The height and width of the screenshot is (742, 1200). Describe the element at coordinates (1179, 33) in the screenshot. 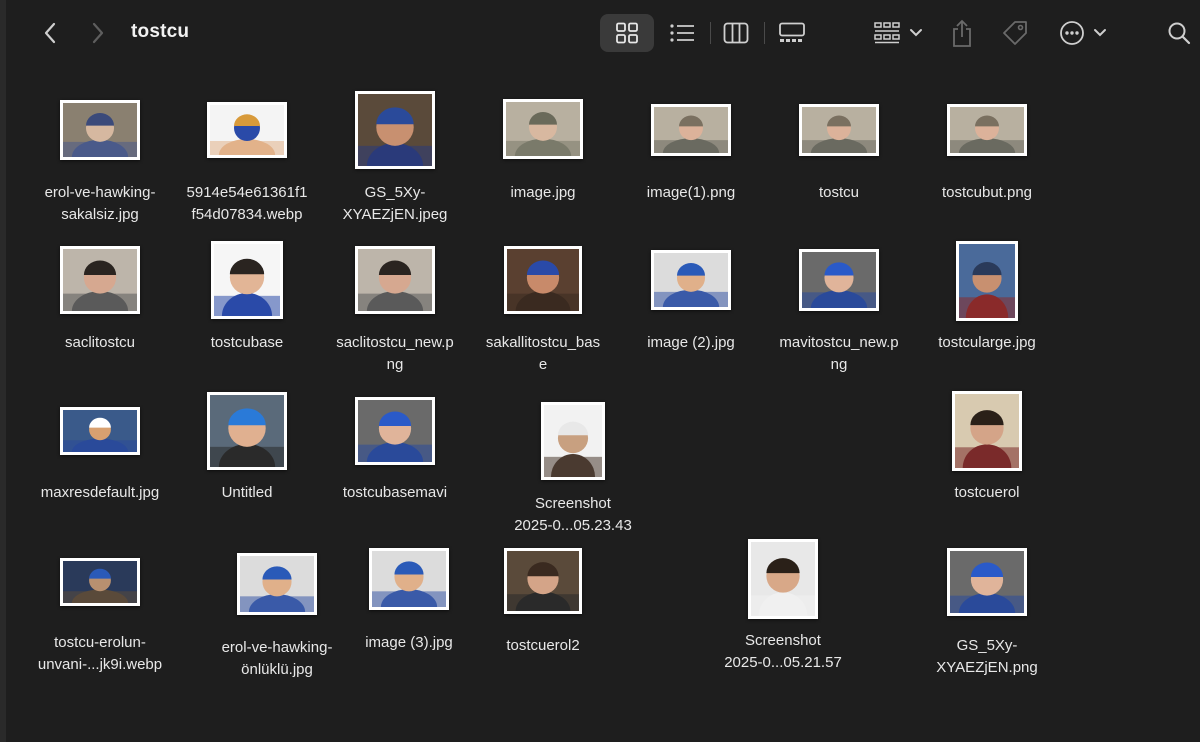

I see `search-button` at that location.